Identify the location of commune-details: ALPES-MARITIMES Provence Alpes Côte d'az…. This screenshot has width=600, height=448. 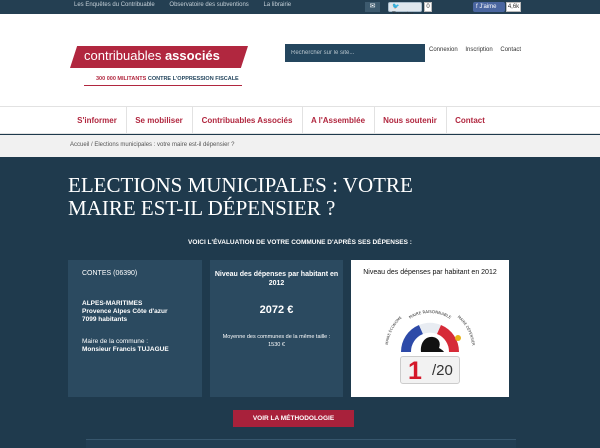
(124, 312).